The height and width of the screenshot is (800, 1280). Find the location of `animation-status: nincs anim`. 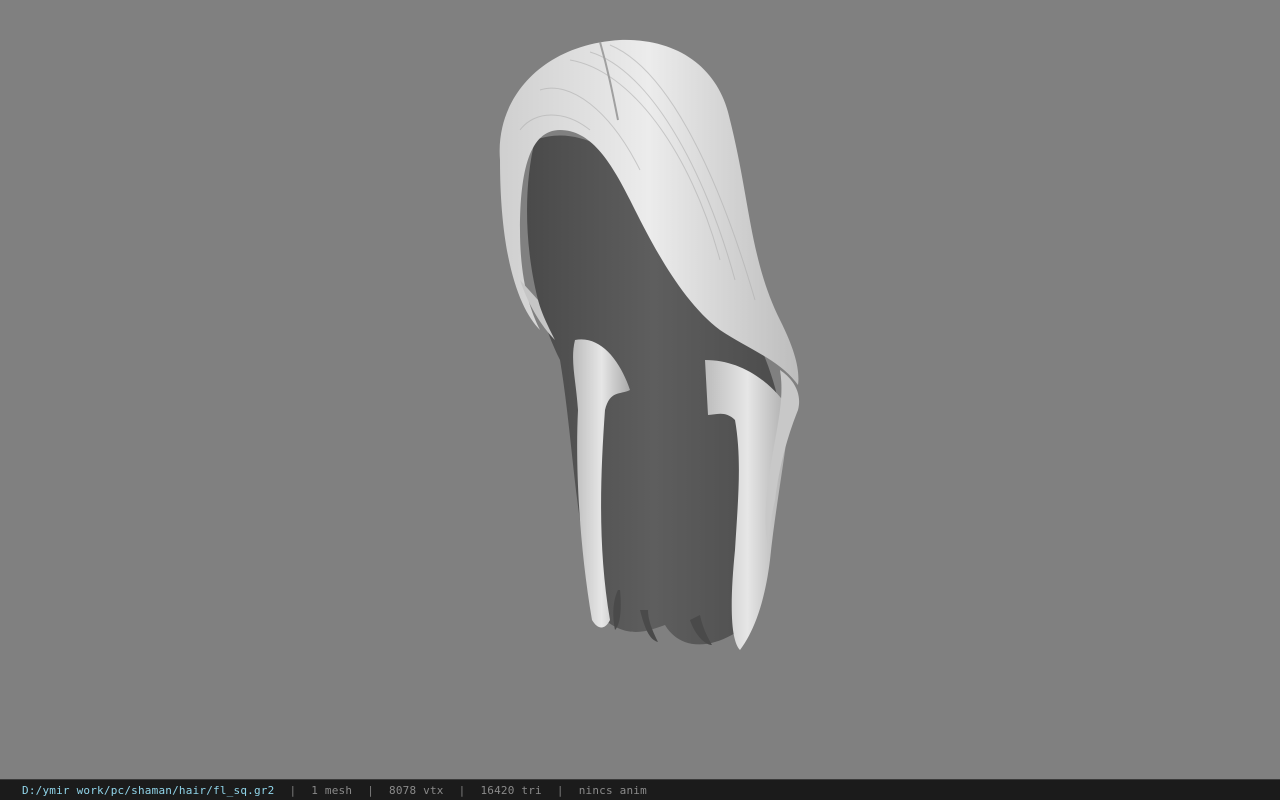

animation-status: nincs anim is located at coordinates (612, 790).